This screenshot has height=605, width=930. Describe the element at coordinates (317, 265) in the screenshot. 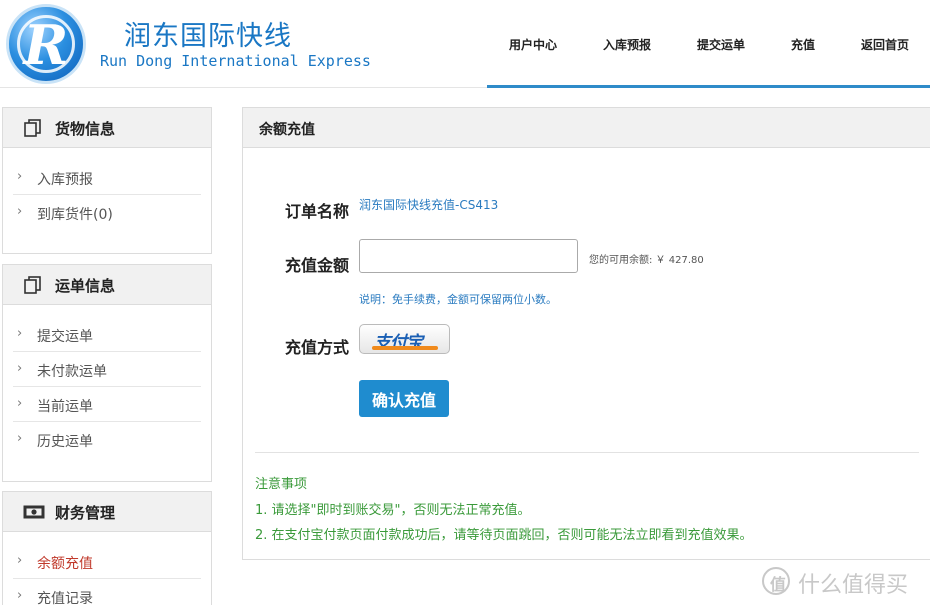

I see `amount-label: 充值金额` at that location.